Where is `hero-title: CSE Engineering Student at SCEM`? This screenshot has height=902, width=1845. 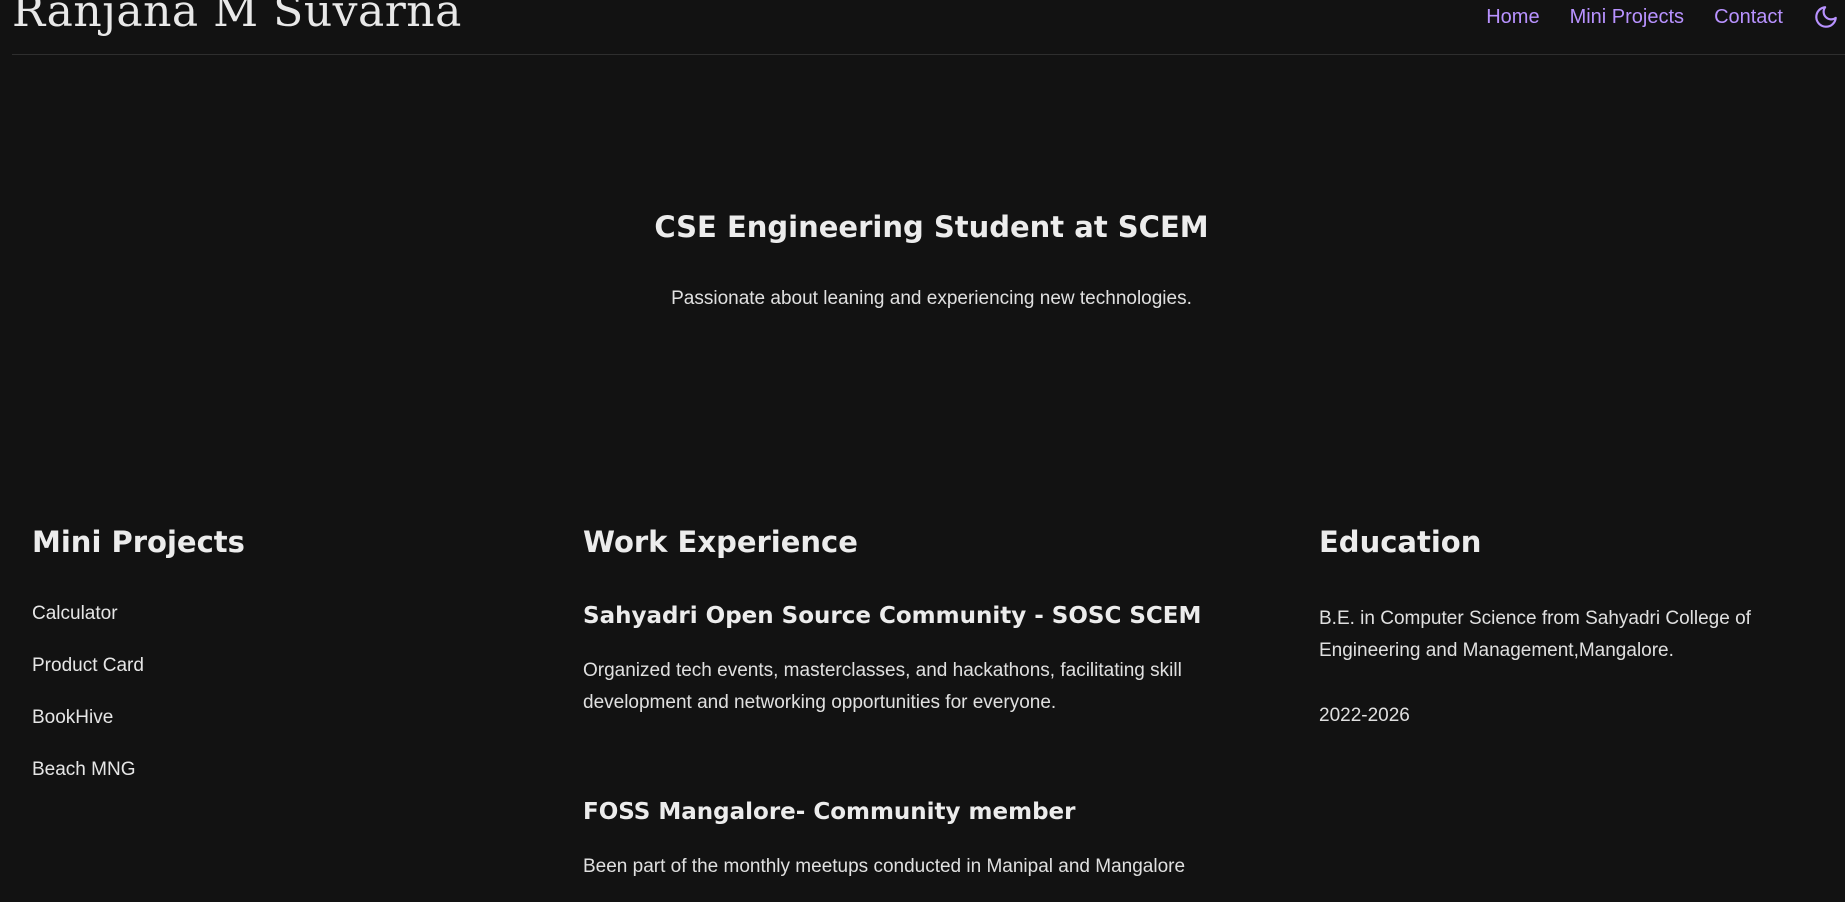
hero-title: CSE Engineering Student at SCEM is located at coordinates (931, 227).